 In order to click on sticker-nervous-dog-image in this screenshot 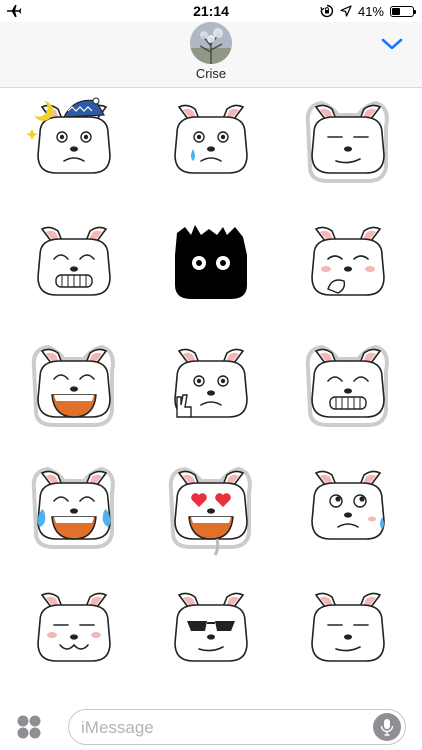, I will do `click(348, 505)`.